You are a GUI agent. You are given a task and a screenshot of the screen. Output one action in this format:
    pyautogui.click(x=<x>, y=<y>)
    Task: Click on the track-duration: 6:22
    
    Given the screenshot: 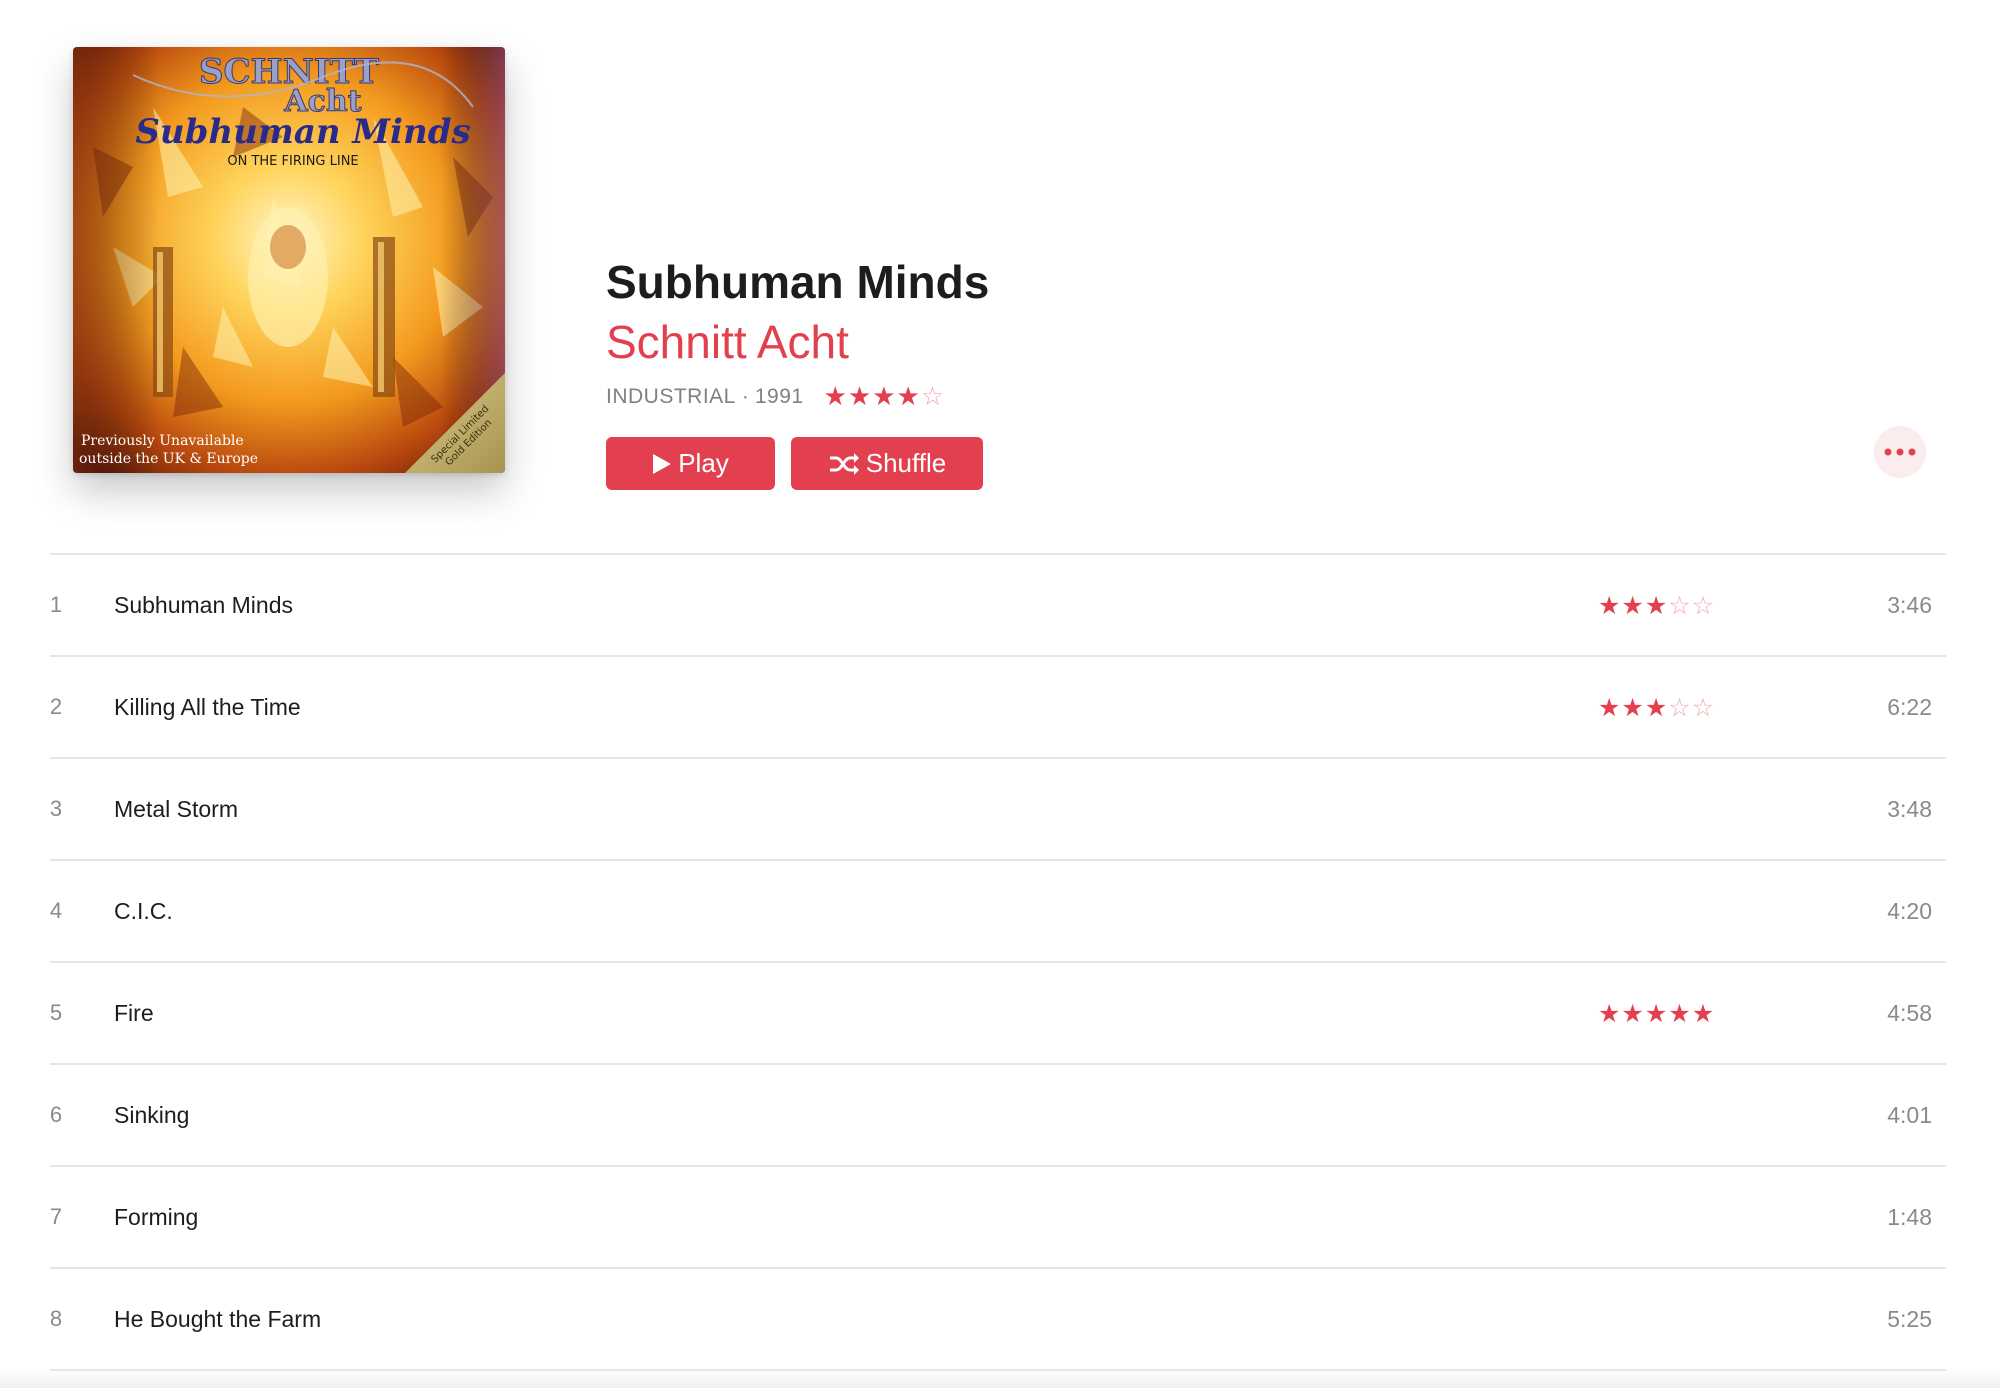 What is the action you would take?
    pyautogui.click(x=1909, y=707)
    